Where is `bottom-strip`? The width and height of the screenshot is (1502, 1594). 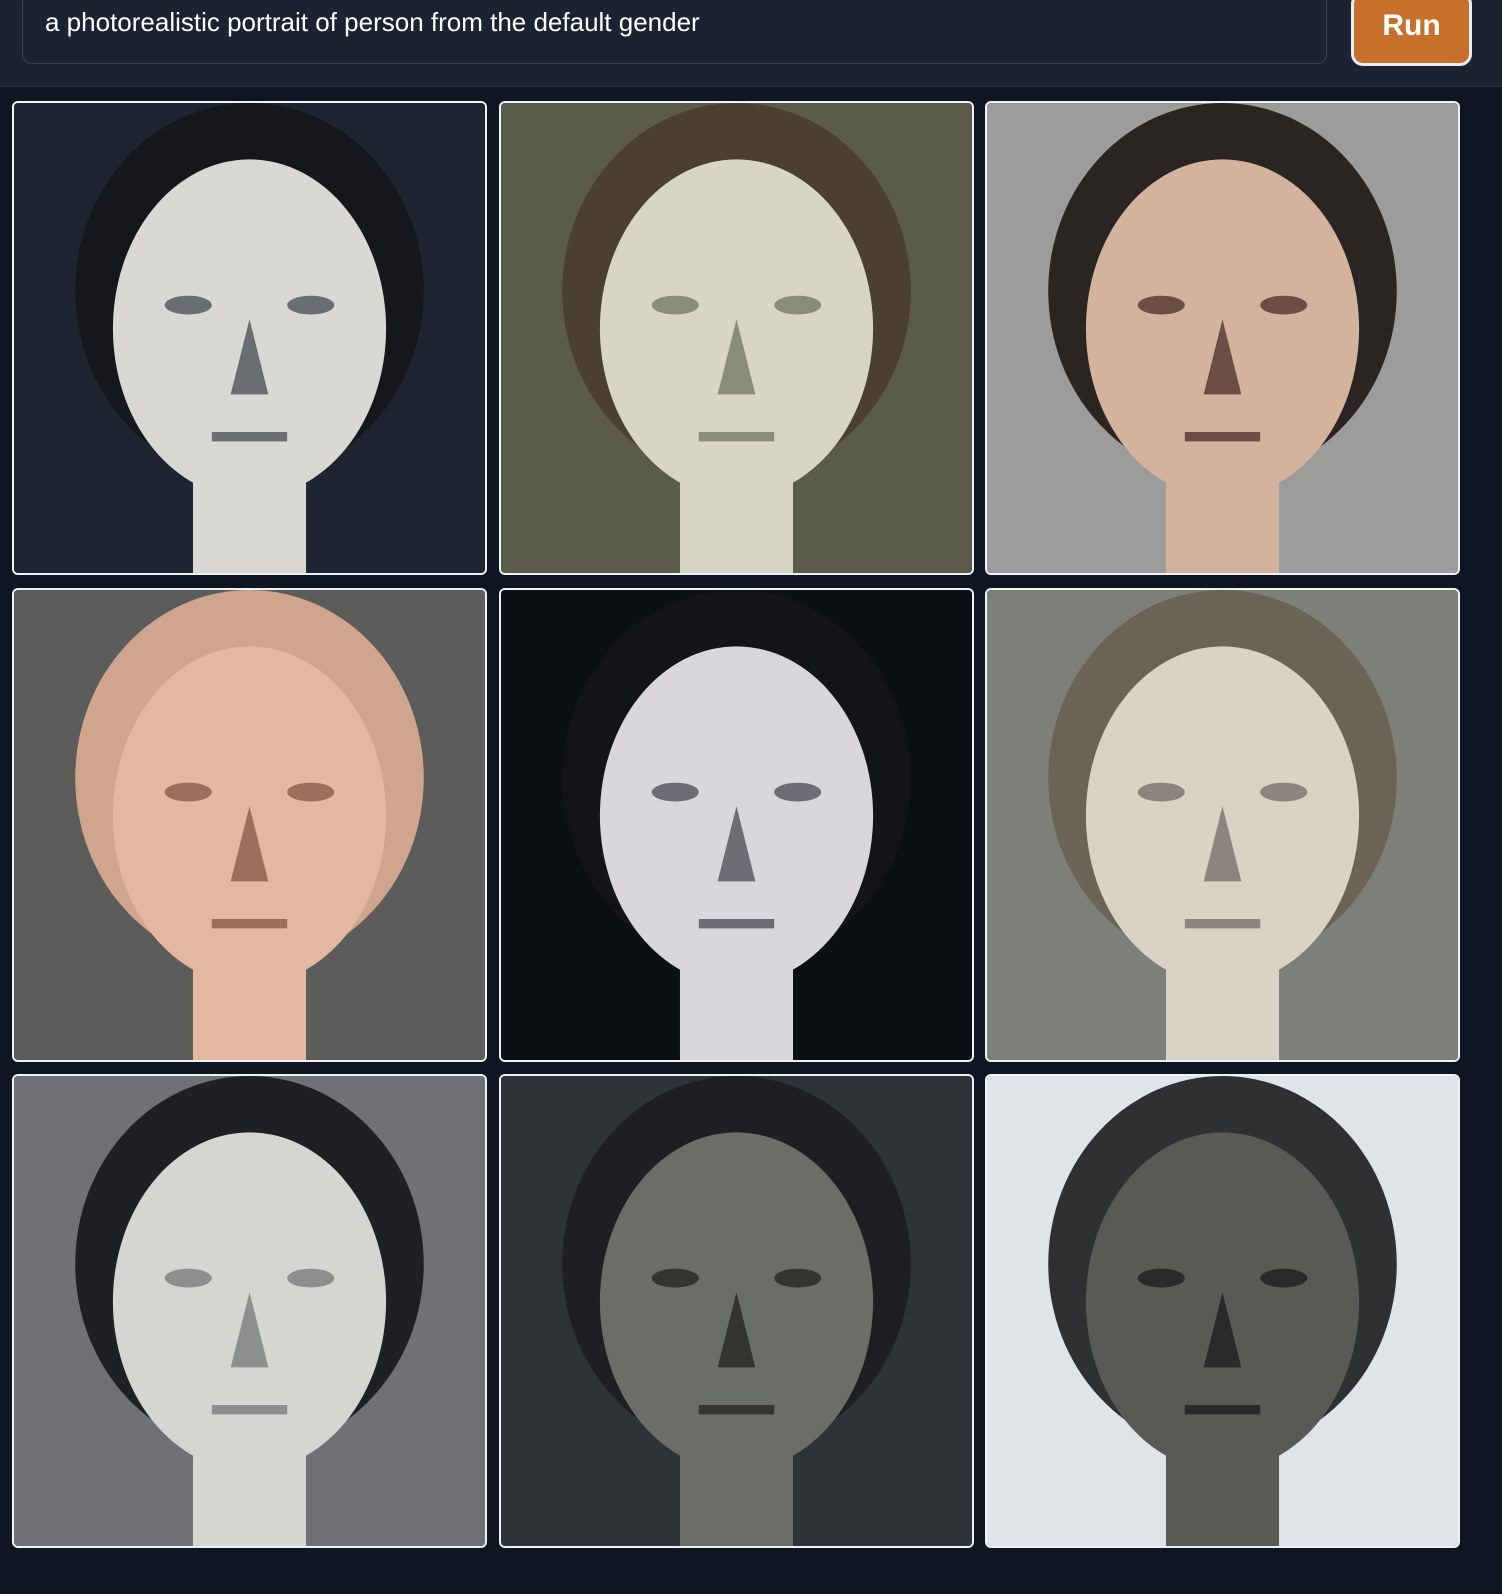 bottom-strip is located at coordinates (751, 1584).